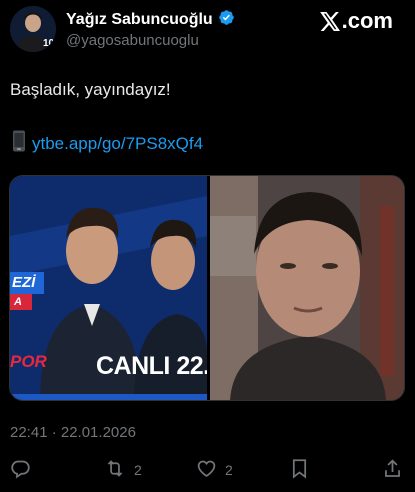  Describe the element at coordinates (20, 470) in the screenshot. I see `reply-icon` at that location.